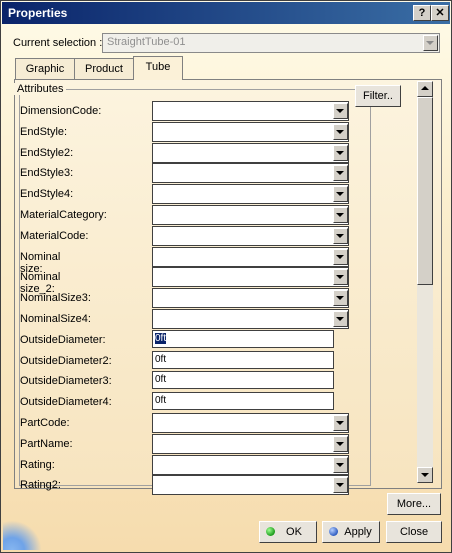  Describe the element at coordinates (425, 475) in the screenshot. I see `scroll-down-icon` at that location.